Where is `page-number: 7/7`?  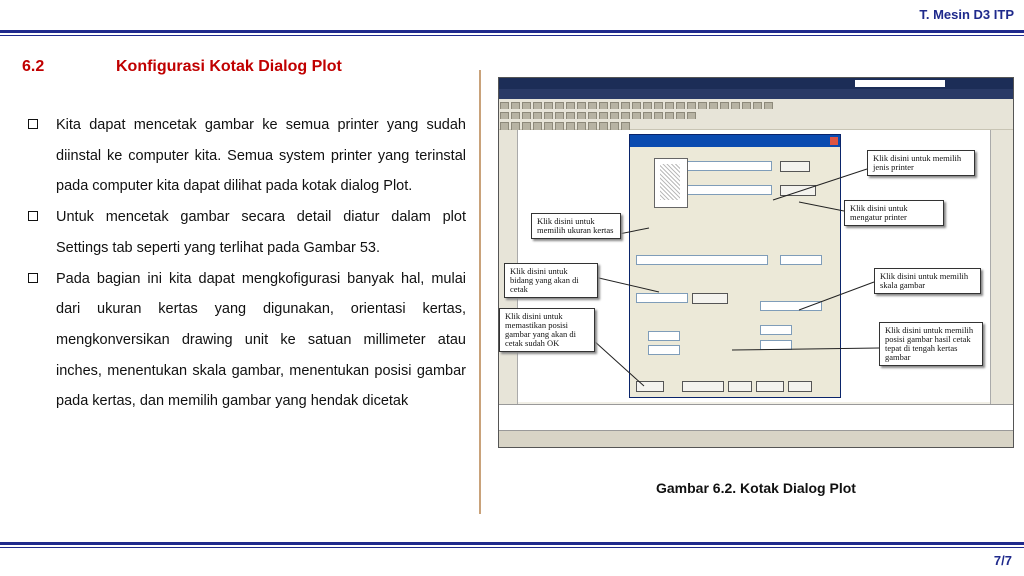 page-number: 7/7 is located at coordinates (1002, 560).